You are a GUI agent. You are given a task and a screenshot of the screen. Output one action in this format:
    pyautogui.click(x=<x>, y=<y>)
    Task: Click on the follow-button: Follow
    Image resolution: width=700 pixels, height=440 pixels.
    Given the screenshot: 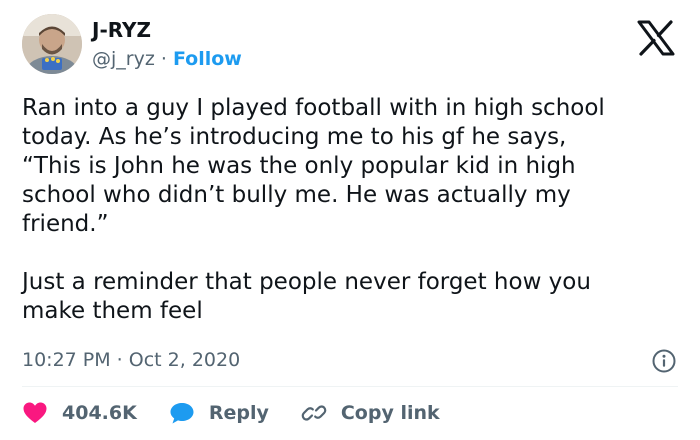 What is the action you would take?
    pyautogui.click(x=207, y=59)
    